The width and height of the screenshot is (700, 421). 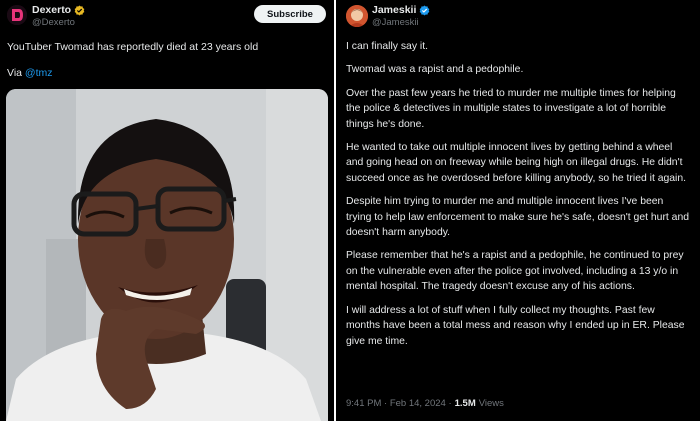 What do you see at coordinates (79, 10) in the screenshot?
I see `gold-verified-badge-icon` at bounding box center [79, 10].